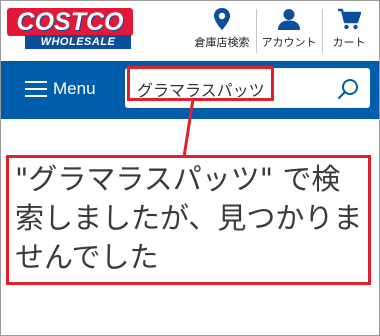 The height and width of the screenshot is (336, 380). What do you see at coordinates (349, 19) in the screenshot?
I see `cart-icon` at bounding box center [349, 19].